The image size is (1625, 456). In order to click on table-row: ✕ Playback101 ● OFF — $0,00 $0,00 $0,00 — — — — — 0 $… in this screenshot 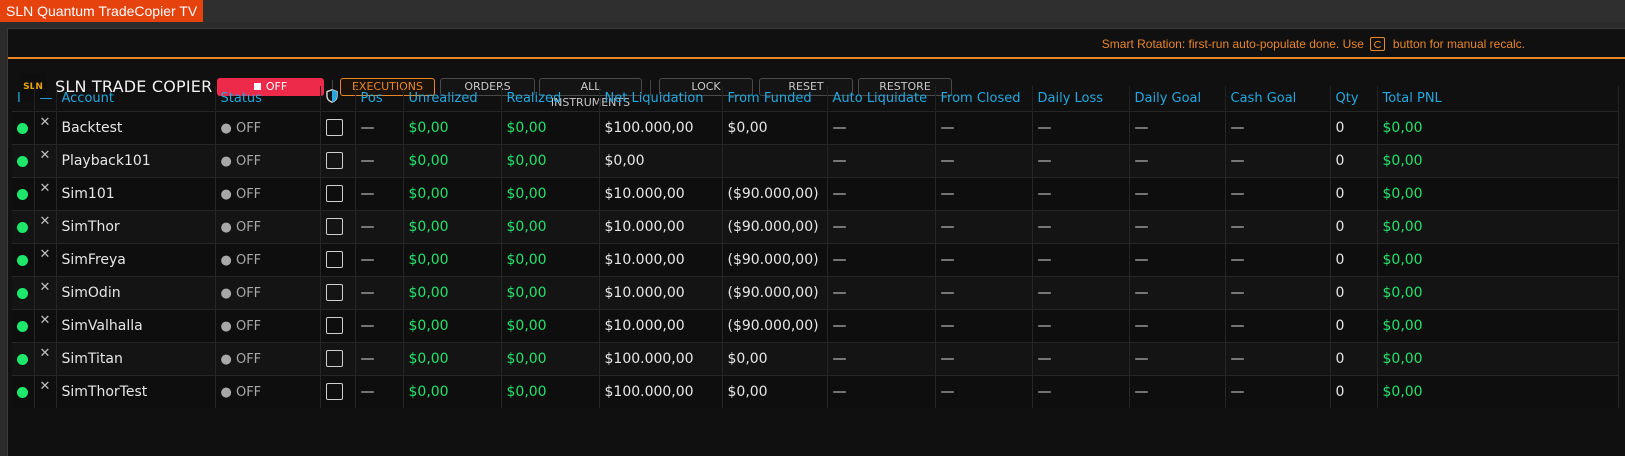, I will do `click(815, 160)`.